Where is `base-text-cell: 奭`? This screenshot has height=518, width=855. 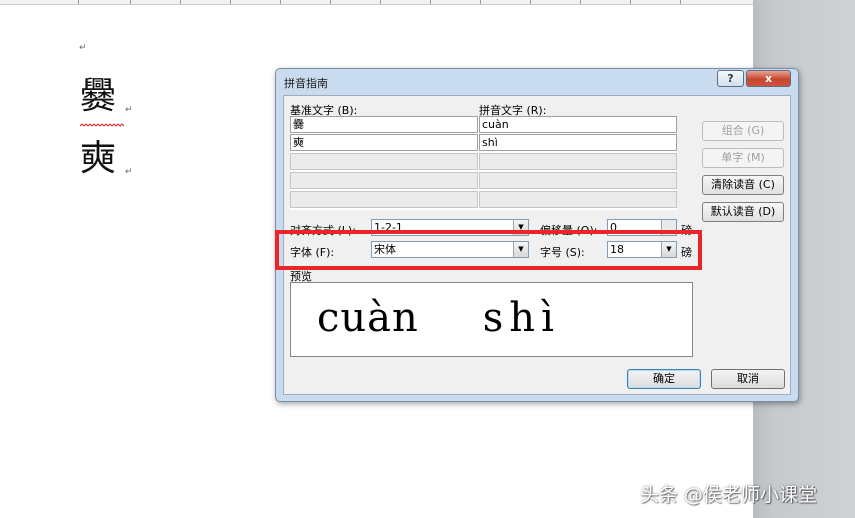
base-text-cell: 奭 is located at coordinates (384, 142).